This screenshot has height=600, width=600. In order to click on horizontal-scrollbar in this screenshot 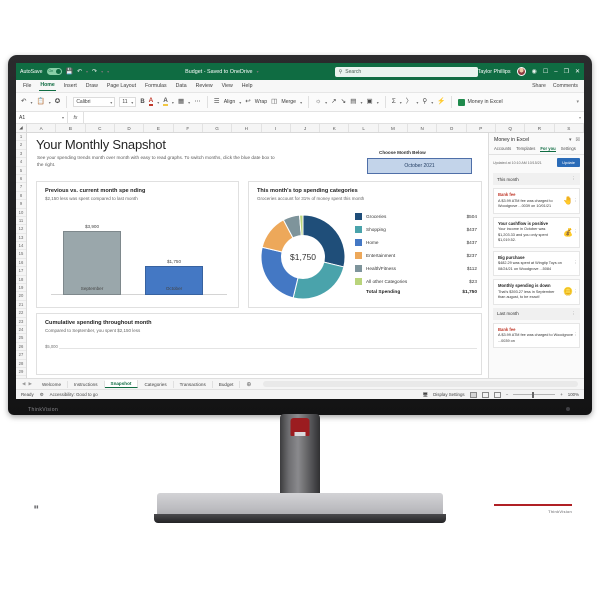, I will do `click(420, 384)`.